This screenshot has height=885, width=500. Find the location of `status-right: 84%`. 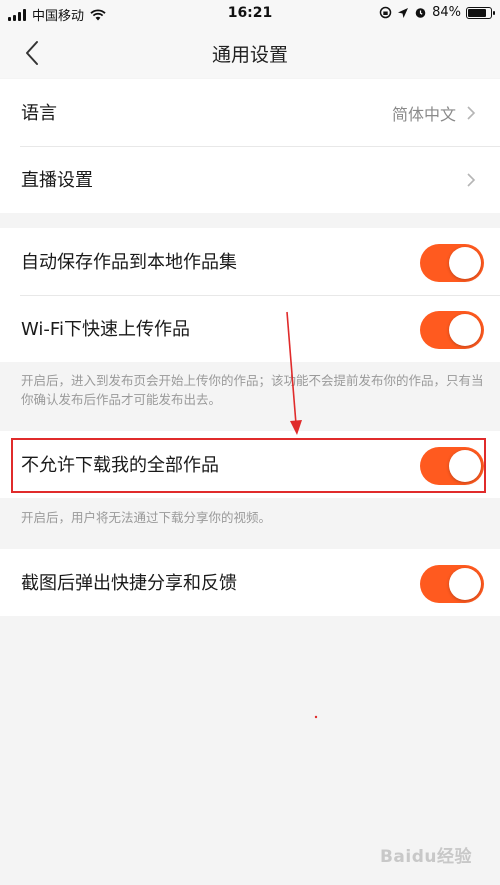

status-right: 84% is located at coordinates (437, 12).